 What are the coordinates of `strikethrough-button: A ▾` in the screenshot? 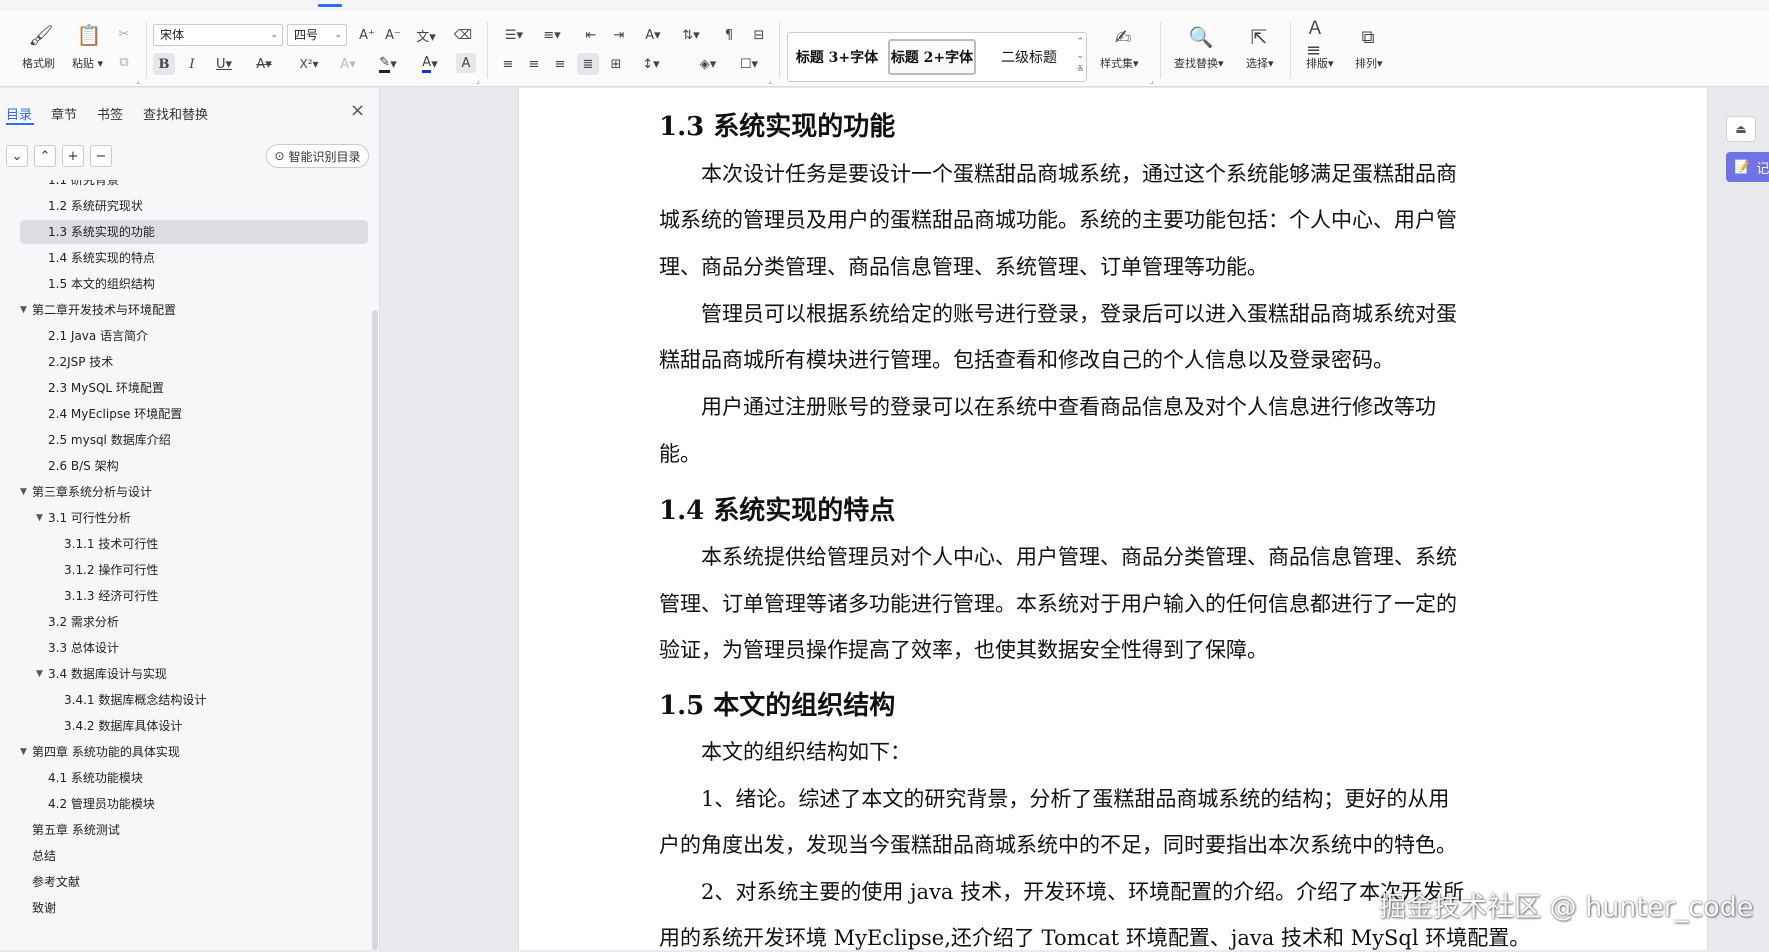 It's located at (264, 64).